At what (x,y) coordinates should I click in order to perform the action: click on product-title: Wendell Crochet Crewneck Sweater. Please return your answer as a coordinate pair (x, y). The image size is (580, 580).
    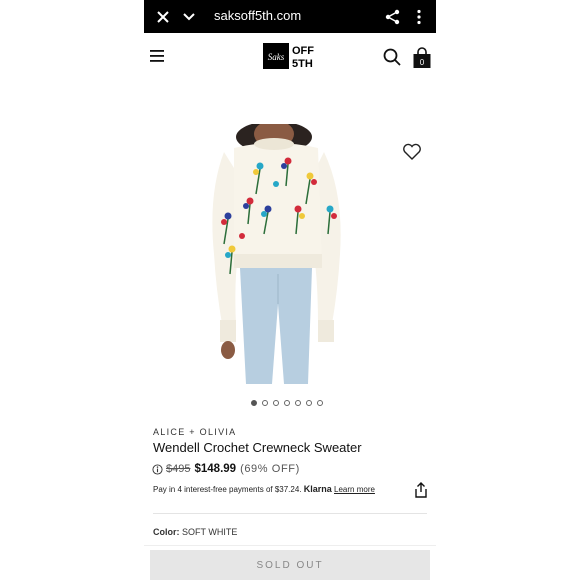
    Looking at the image, I should click on (257, 447).